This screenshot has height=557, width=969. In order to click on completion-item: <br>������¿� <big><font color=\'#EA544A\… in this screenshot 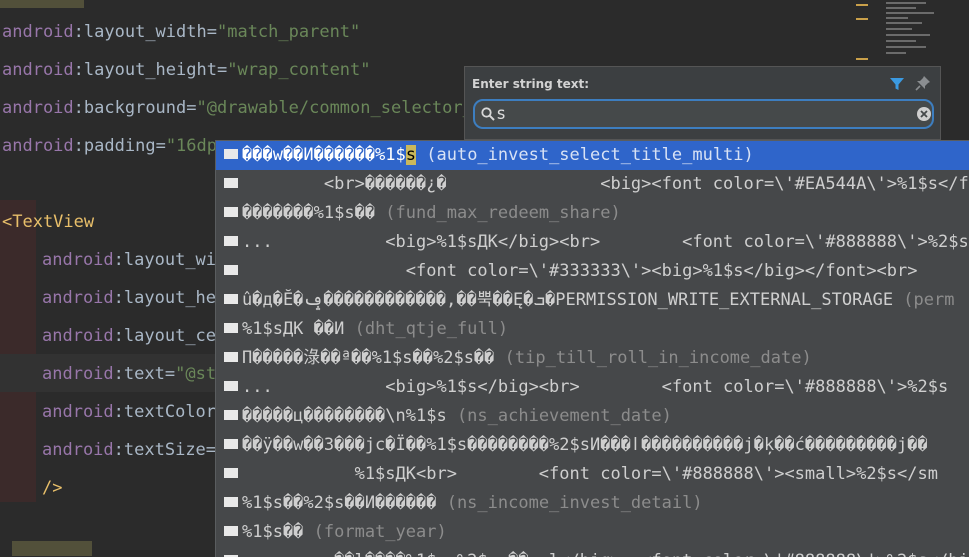, I will do `click(592, 184)`.